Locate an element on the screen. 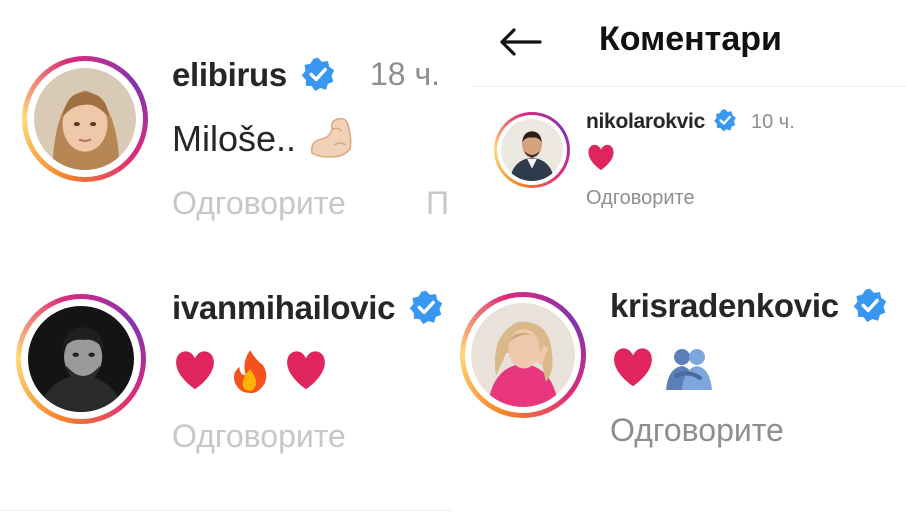 The image size is (906, 513). fire-icon is located at coordinates (250, 372).